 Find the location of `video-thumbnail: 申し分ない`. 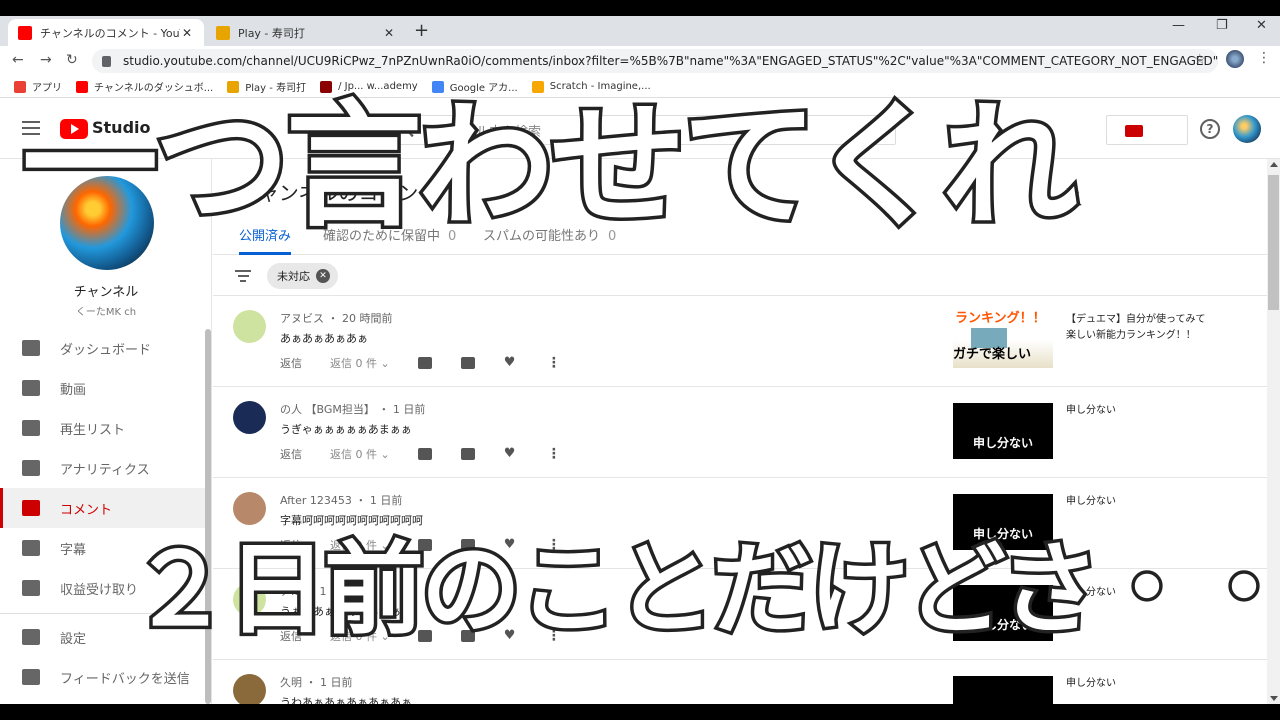

video-thumbnail: 申し分ない is located at coordinates (1003, 431).